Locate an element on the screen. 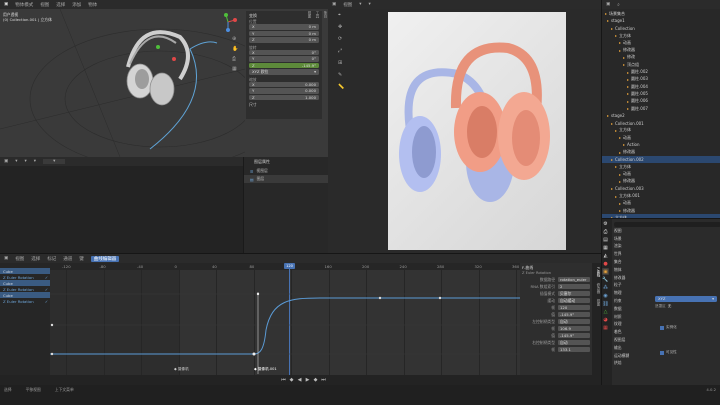 The image size is (720, 405). jump-start-icon: ⏮ is located at coordinates (283, 380).